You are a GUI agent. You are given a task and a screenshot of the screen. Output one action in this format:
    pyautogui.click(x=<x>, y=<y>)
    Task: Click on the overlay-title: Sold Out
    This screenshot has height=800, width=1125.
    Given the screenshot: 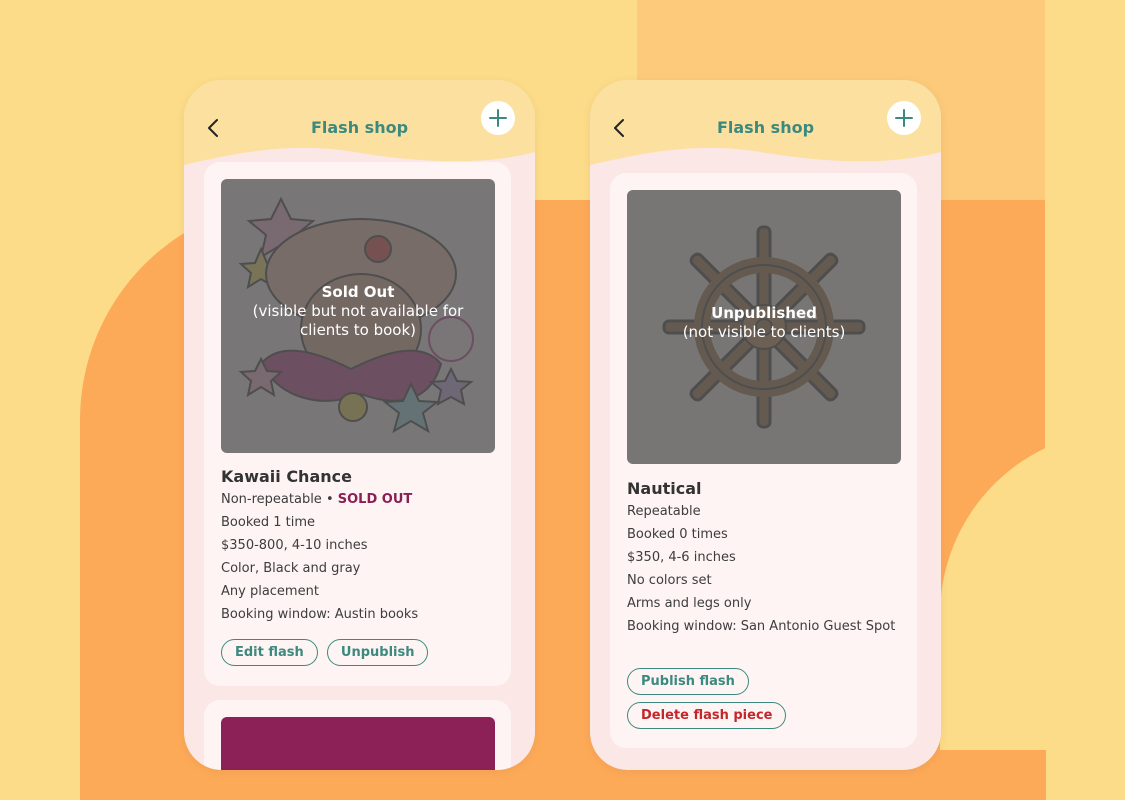 What is the action you would take?
    pyautogui.click(x=358, y=292)
    